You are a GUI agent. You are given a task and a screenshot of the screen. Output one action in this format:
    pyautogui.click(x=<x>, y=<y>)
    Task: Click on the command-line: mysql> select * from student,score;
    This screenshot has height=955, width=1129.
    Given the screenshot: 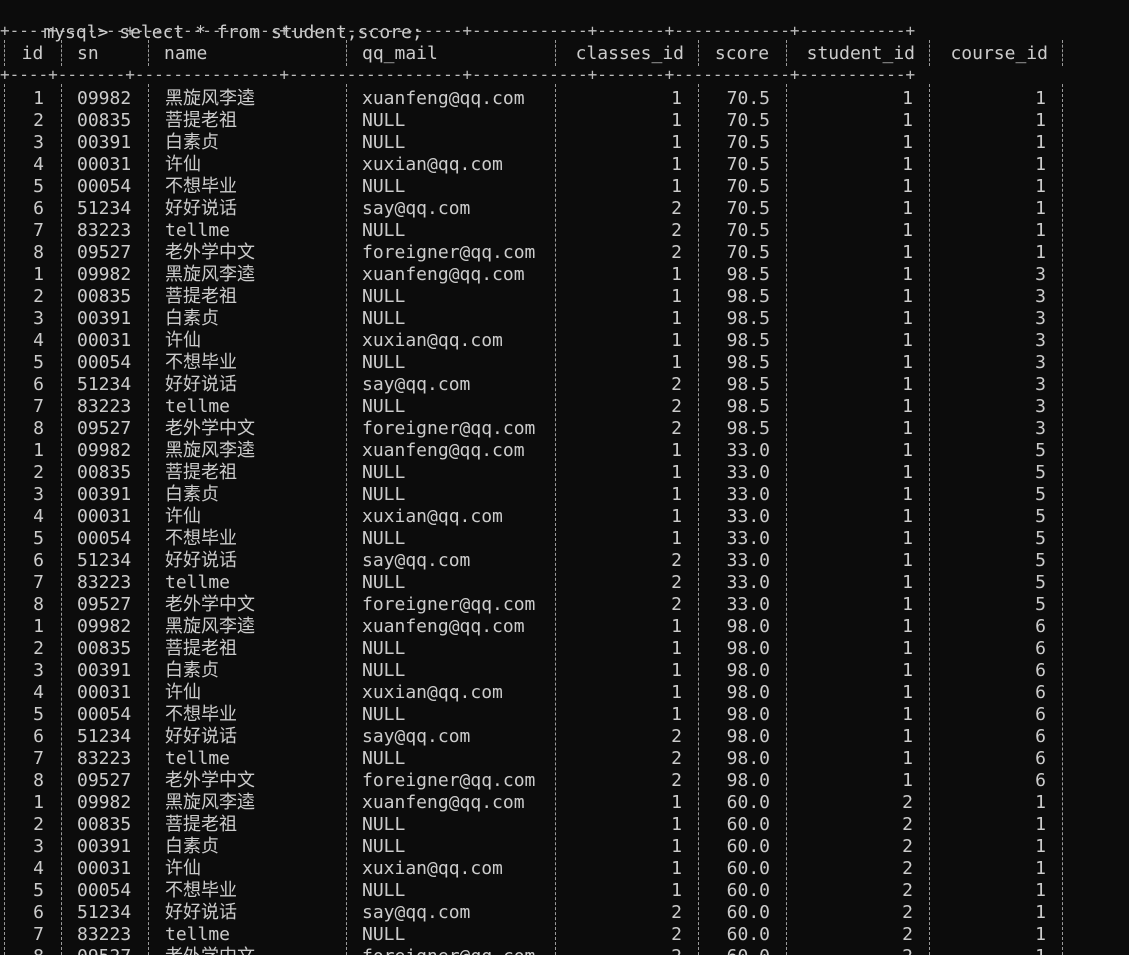 What is the action you would take?
    pyautogui.click(x=211, y=21)
    